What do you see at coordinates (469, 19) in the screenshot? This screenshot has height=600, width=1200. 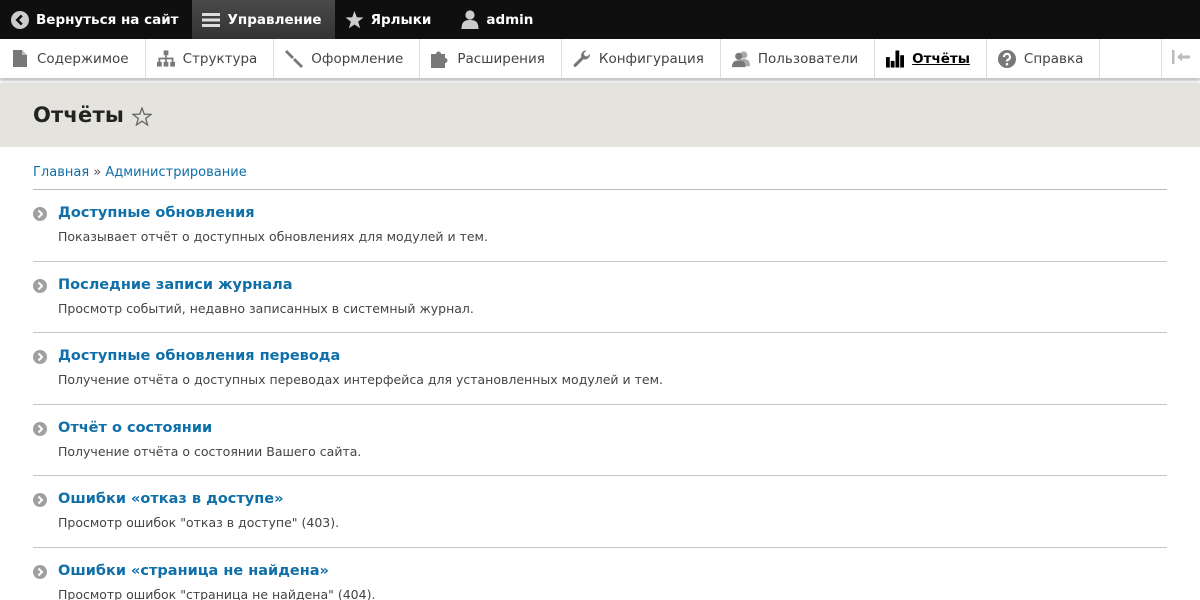 I see `user-icon` at bounding box center [469, 19].